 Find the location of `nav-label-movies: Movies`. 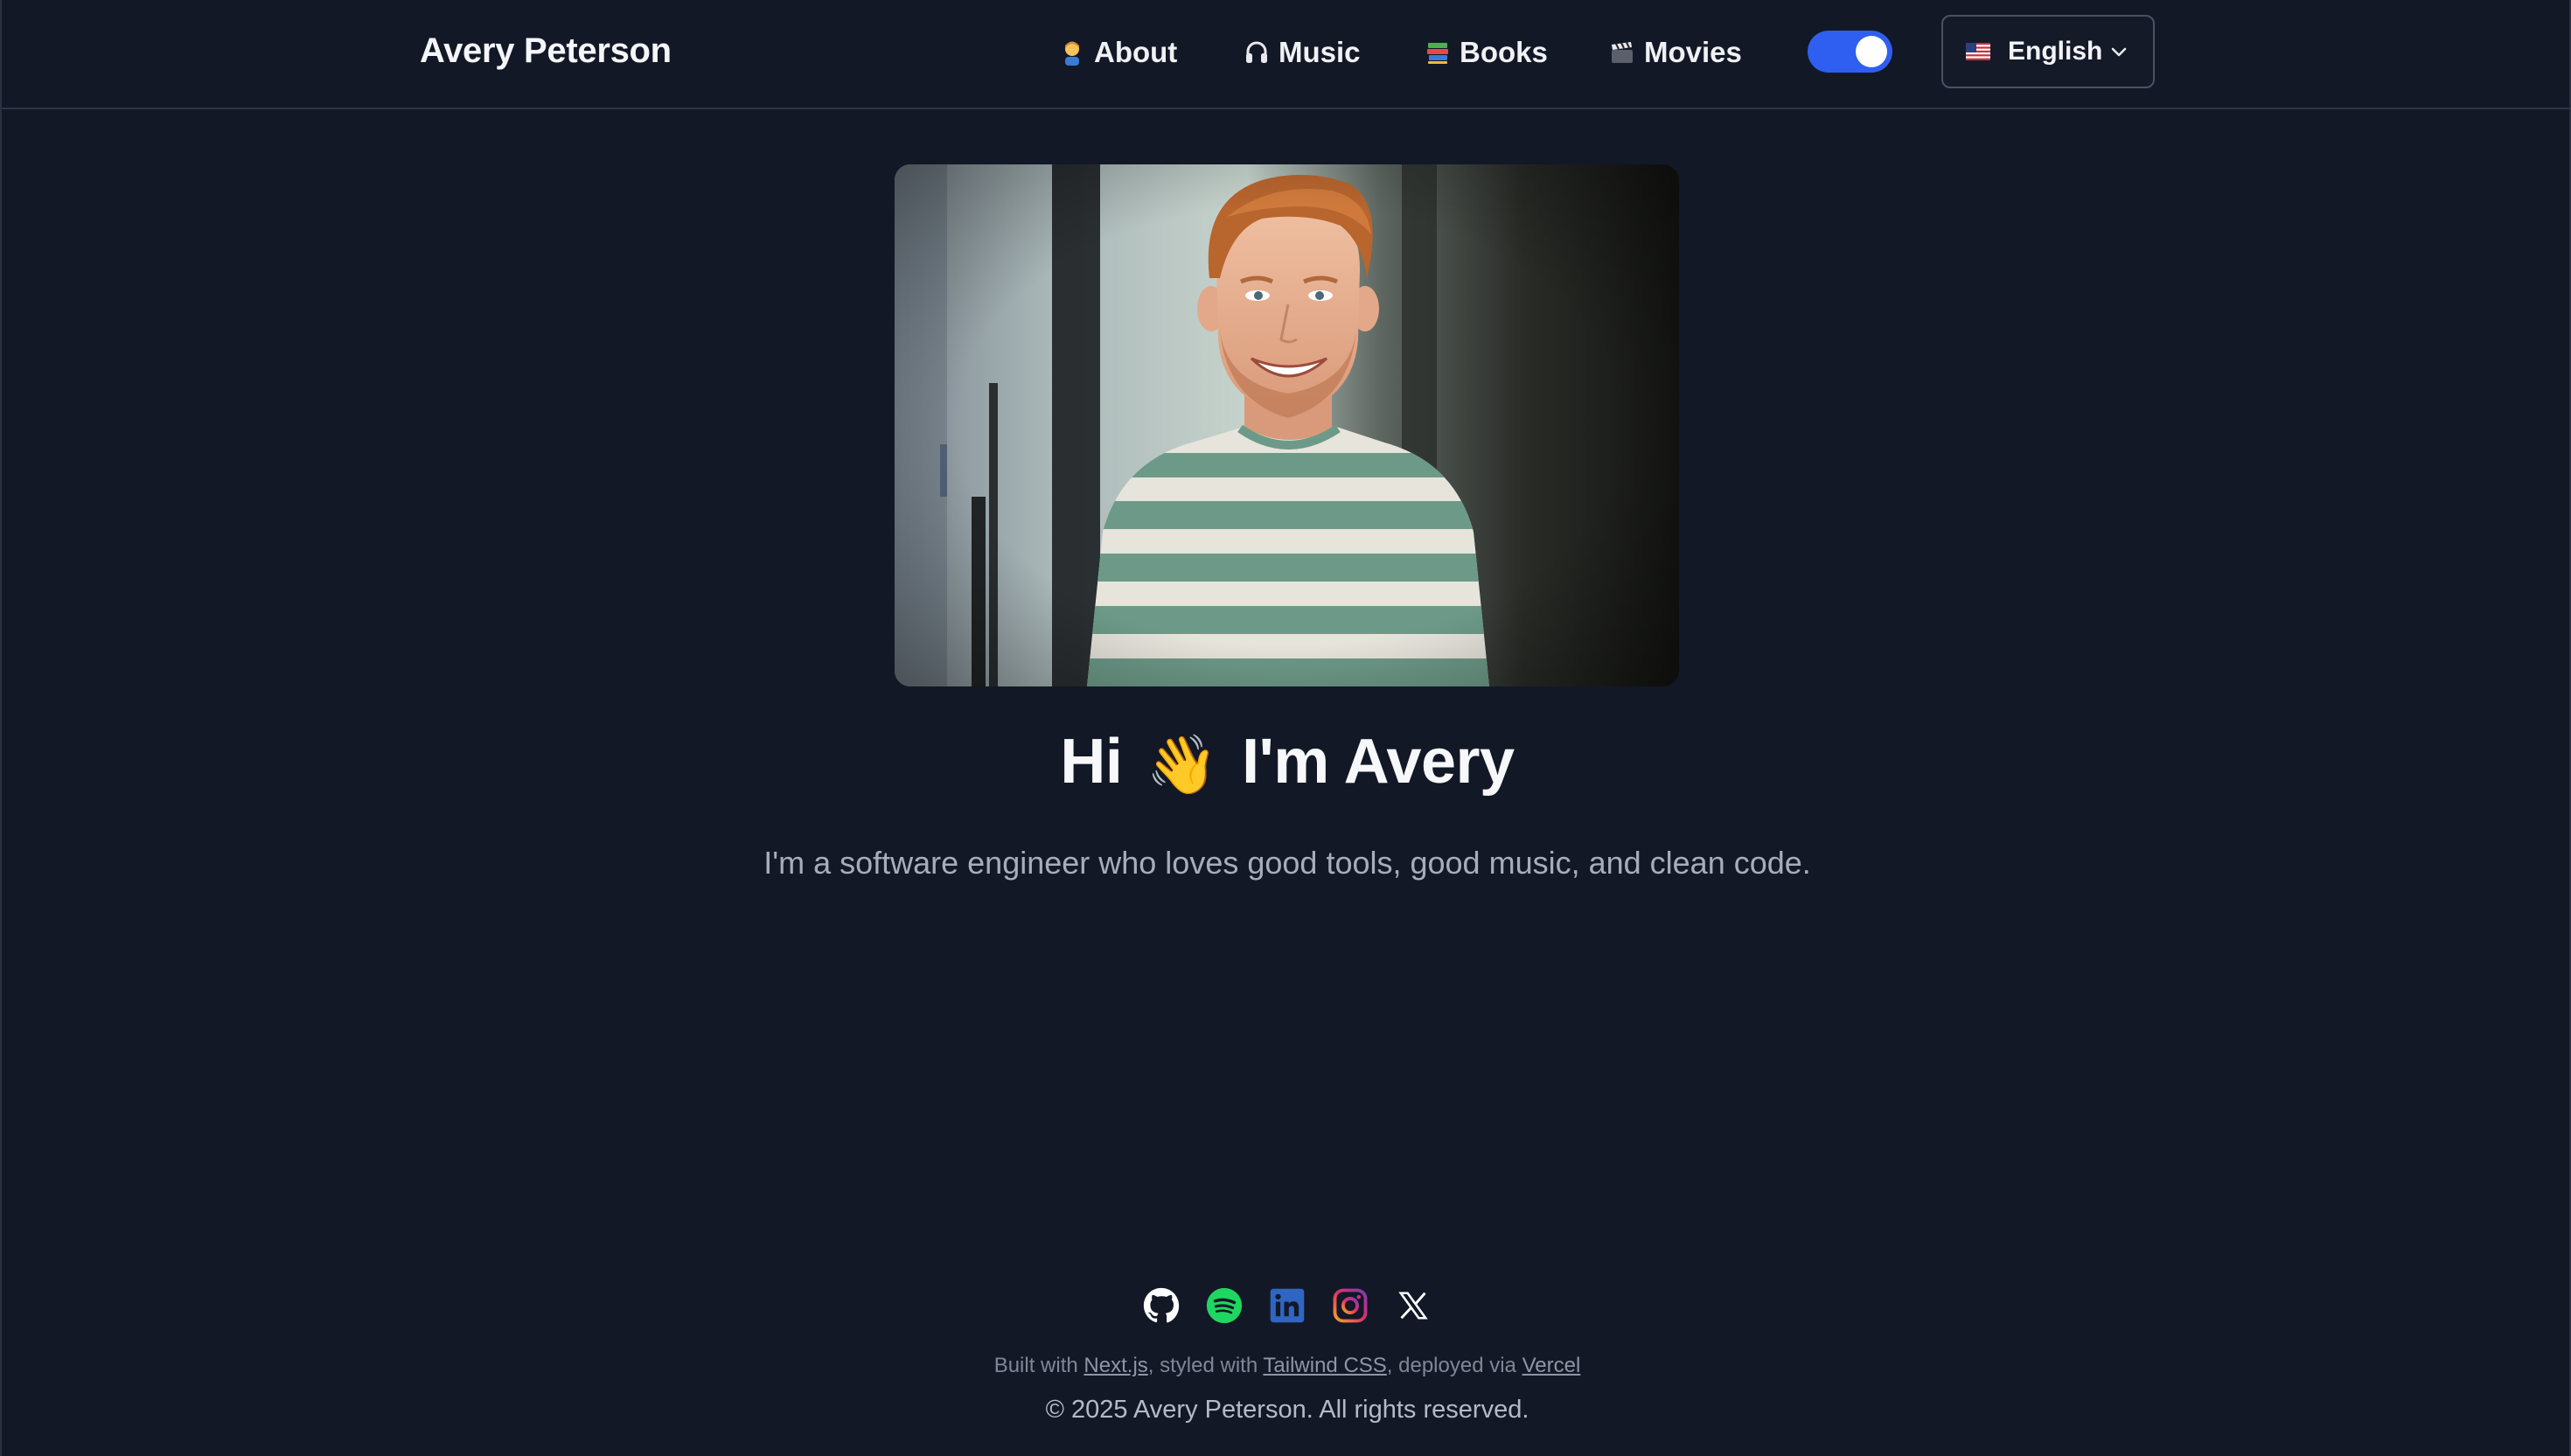

nav-label-movies: Movies is located at coordinates (1693, 52).